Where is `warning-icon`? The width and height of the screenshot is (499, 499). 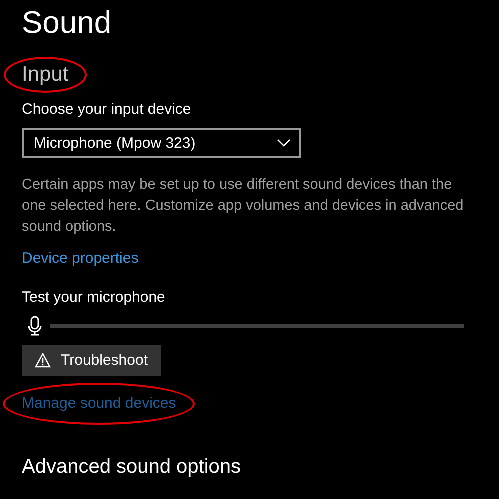 warning-icon is located at coordinates (43, 360).